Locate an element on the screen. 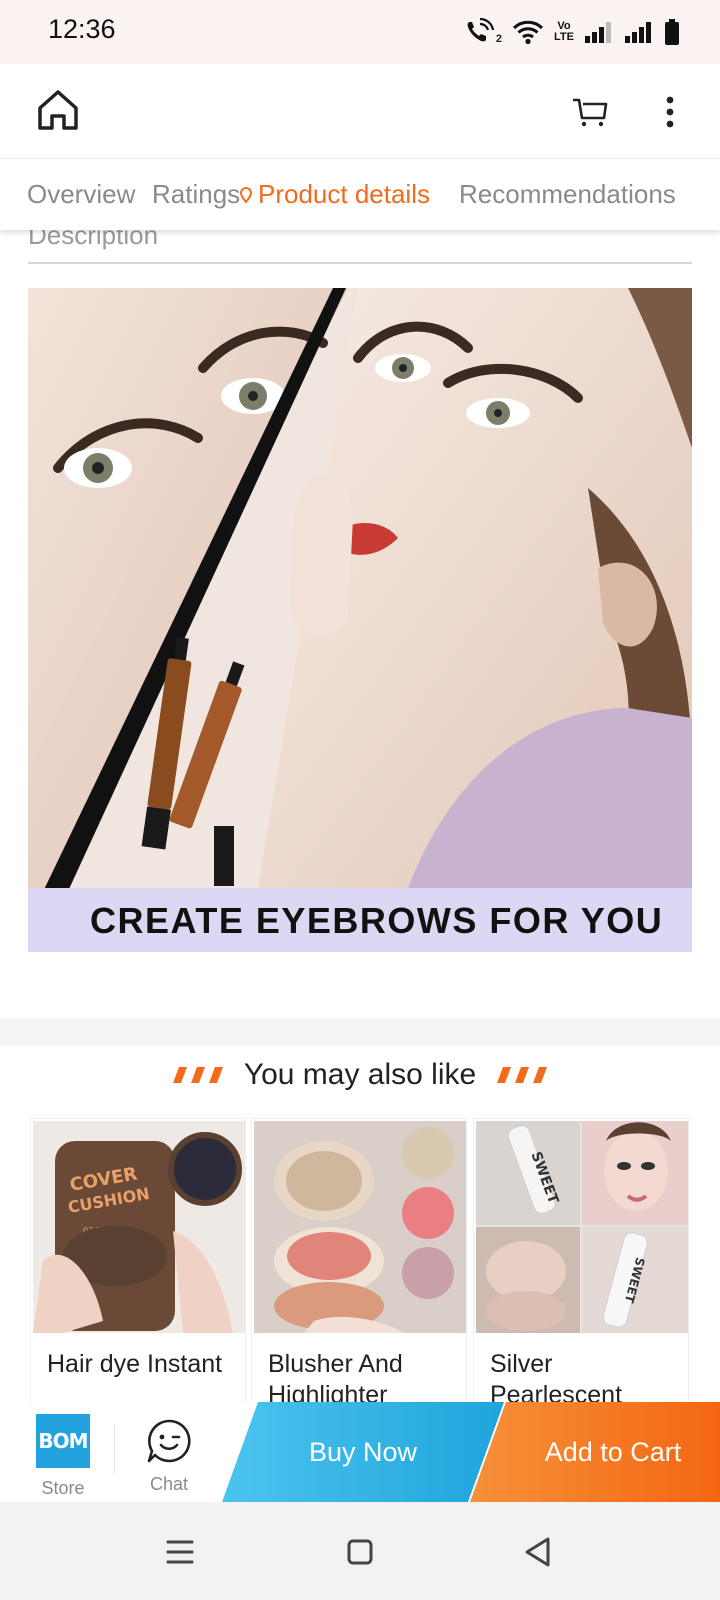 This screenshot has height=1600, width=720. store-logo-text: BOM is located at coordinates (63, 1441).